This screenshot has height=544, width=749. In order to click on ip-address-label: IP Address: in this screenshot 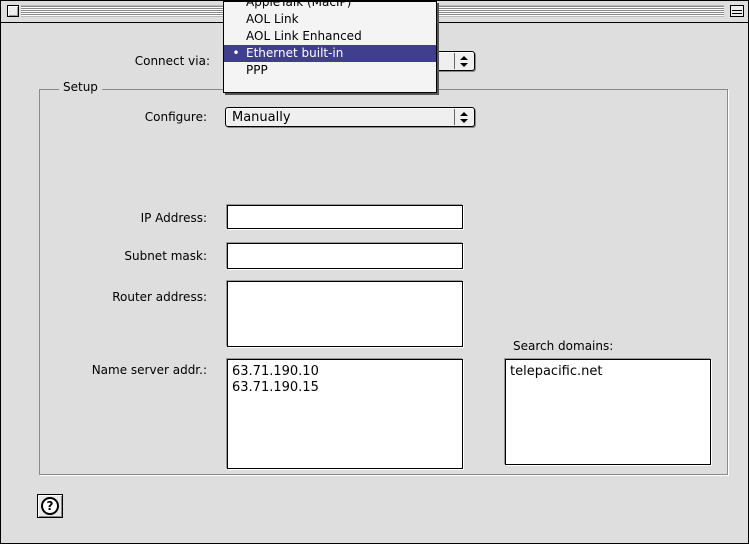, I will do `click(173, 218)`.